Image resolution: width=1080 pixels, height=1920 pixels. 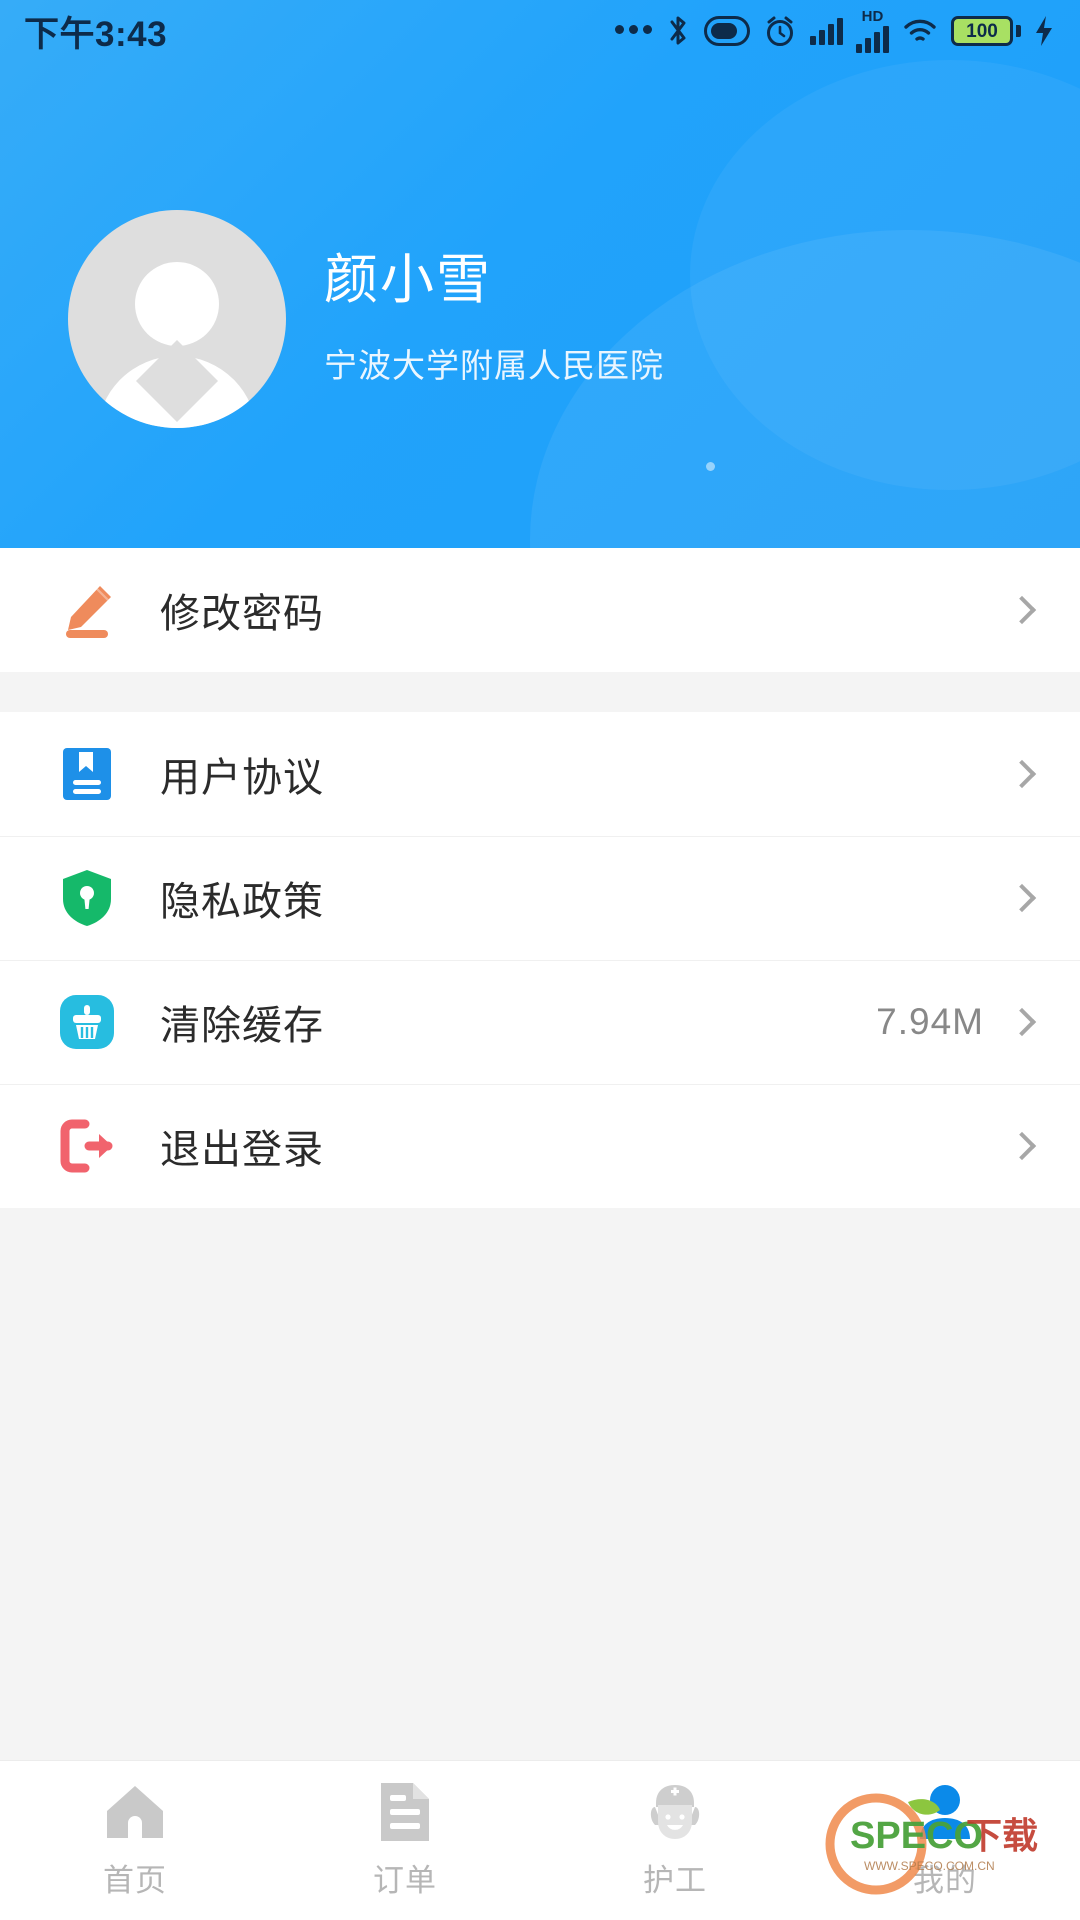 What do you see at coordinates (135, 1812) in the screenshot?
I see `home-icon` at bounding box center [135, 1812].